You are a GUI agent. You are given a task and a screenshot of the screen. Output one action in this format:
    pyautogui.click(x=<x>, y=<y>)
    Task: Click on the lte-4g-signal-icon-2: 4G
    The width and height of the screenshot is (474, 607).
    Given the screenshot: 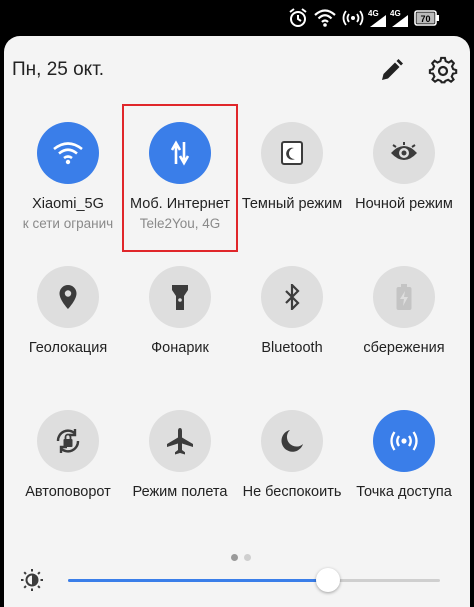 What is the action you would take?
    pyautogui.click(x=399, y=18)
    